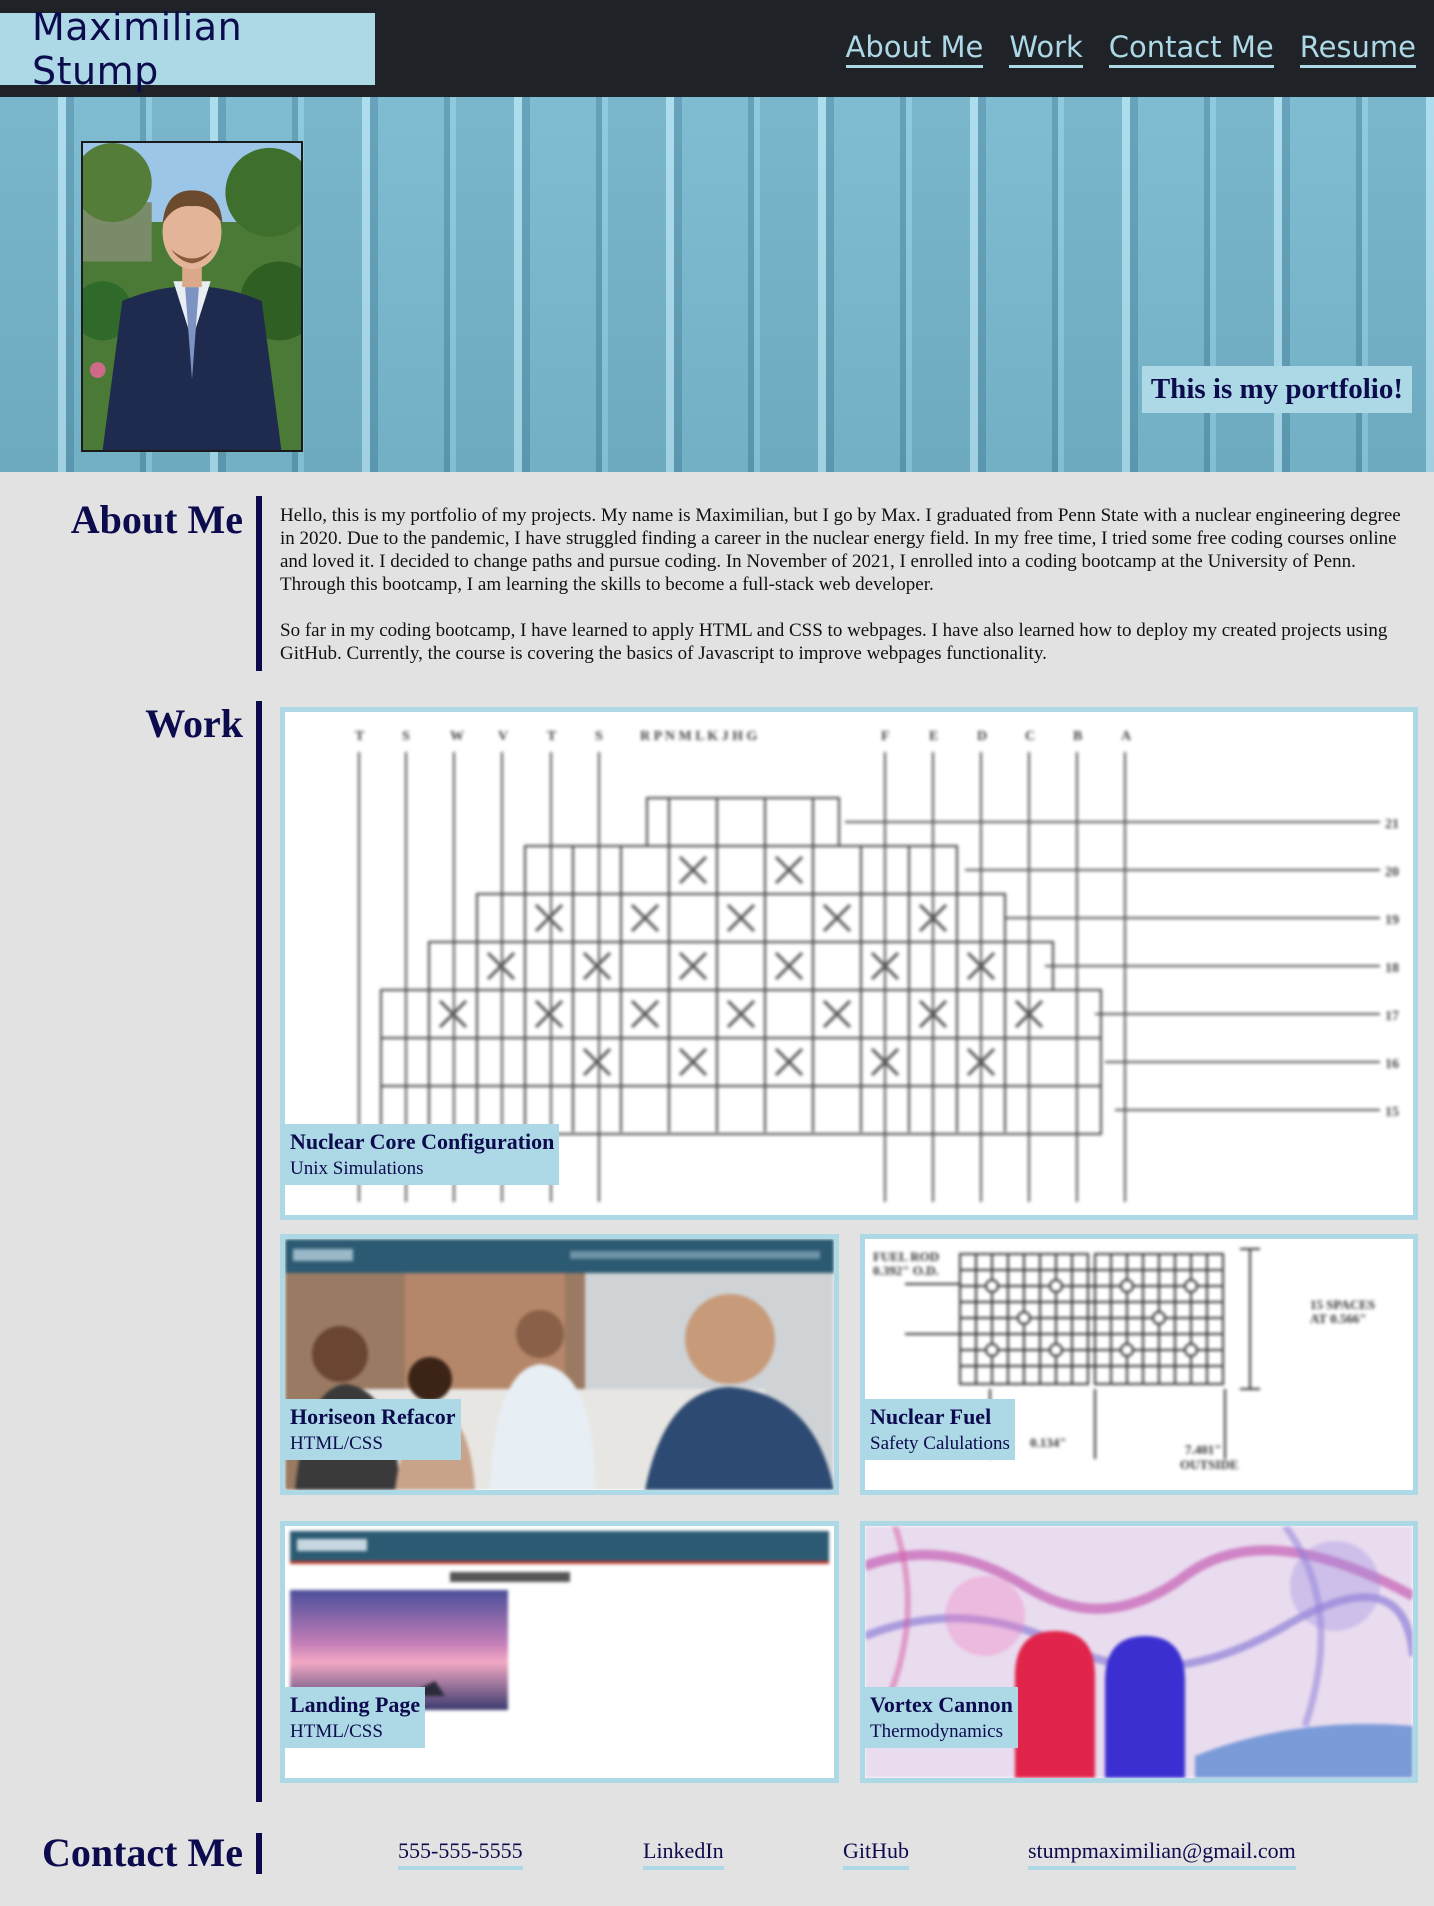 This screenshot has width=1434, height=1906. Describe the element at coordinates (1392, 920) in the screenshot. I see `svg-text: 19` at that location.